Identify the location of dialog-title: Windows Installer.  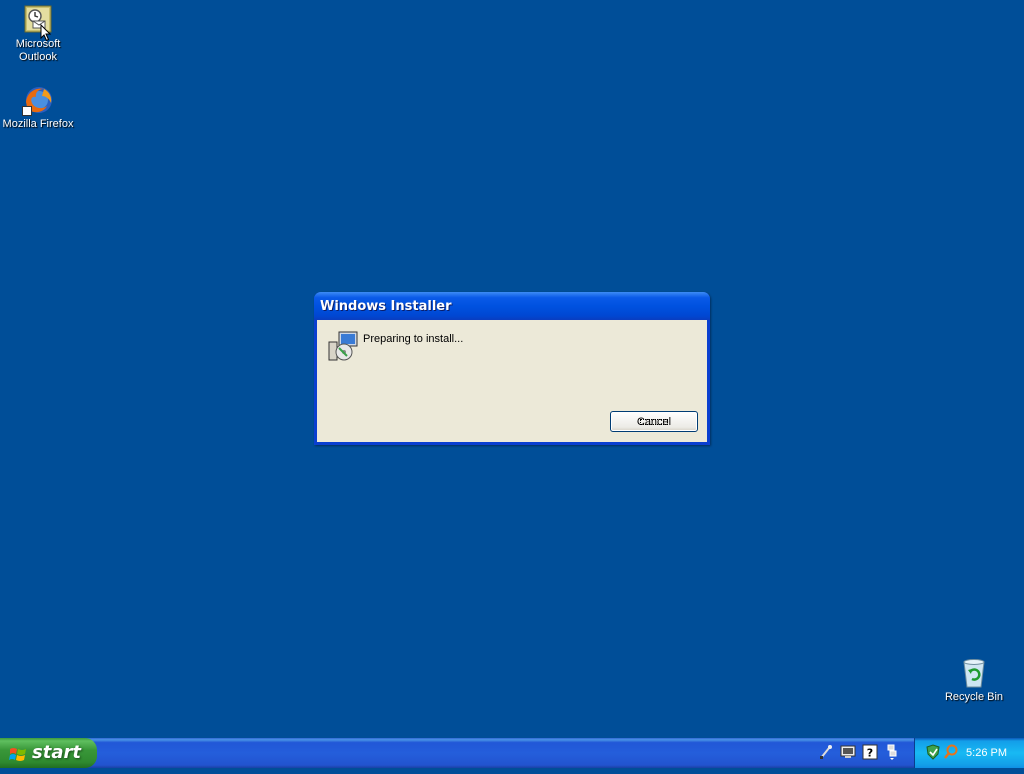
(512, 306).